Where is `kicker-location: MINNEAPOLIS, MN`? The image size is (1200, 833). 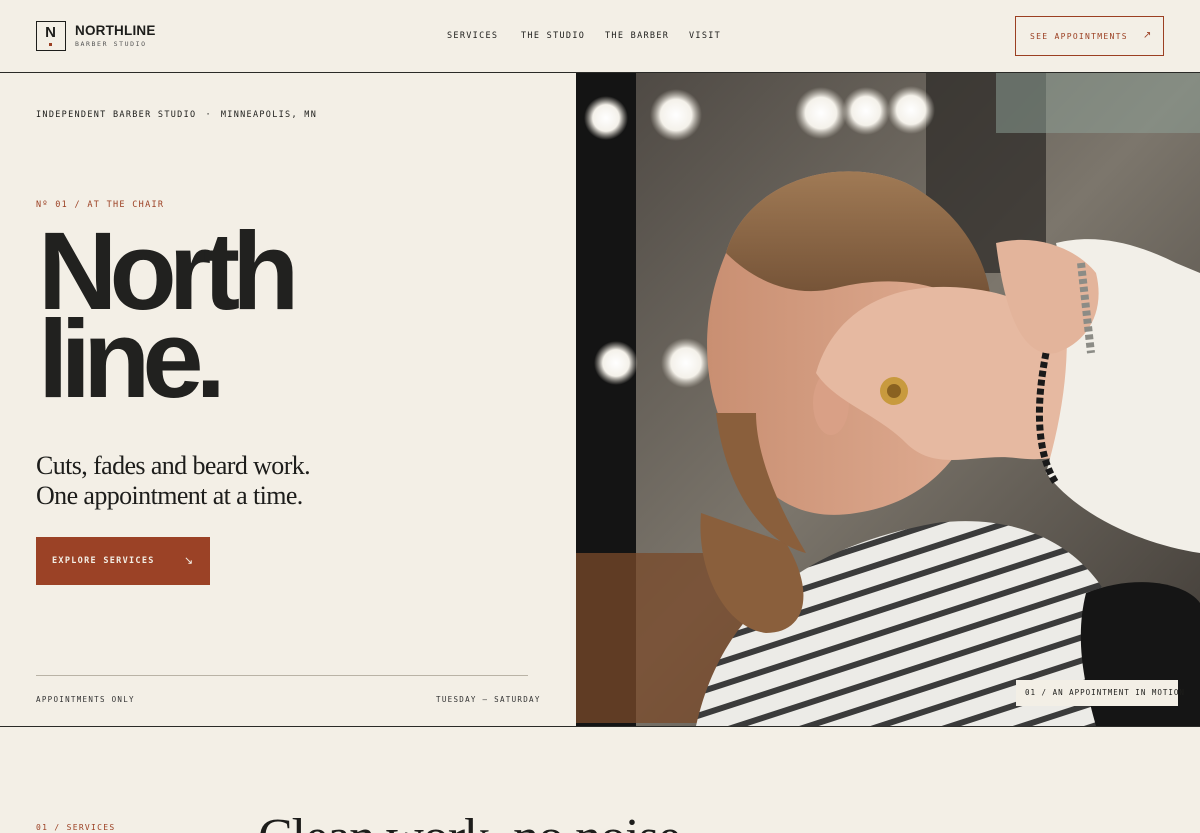
kicker-location: MINNEAPOLIS, MN is located at coordinates (269, 115).